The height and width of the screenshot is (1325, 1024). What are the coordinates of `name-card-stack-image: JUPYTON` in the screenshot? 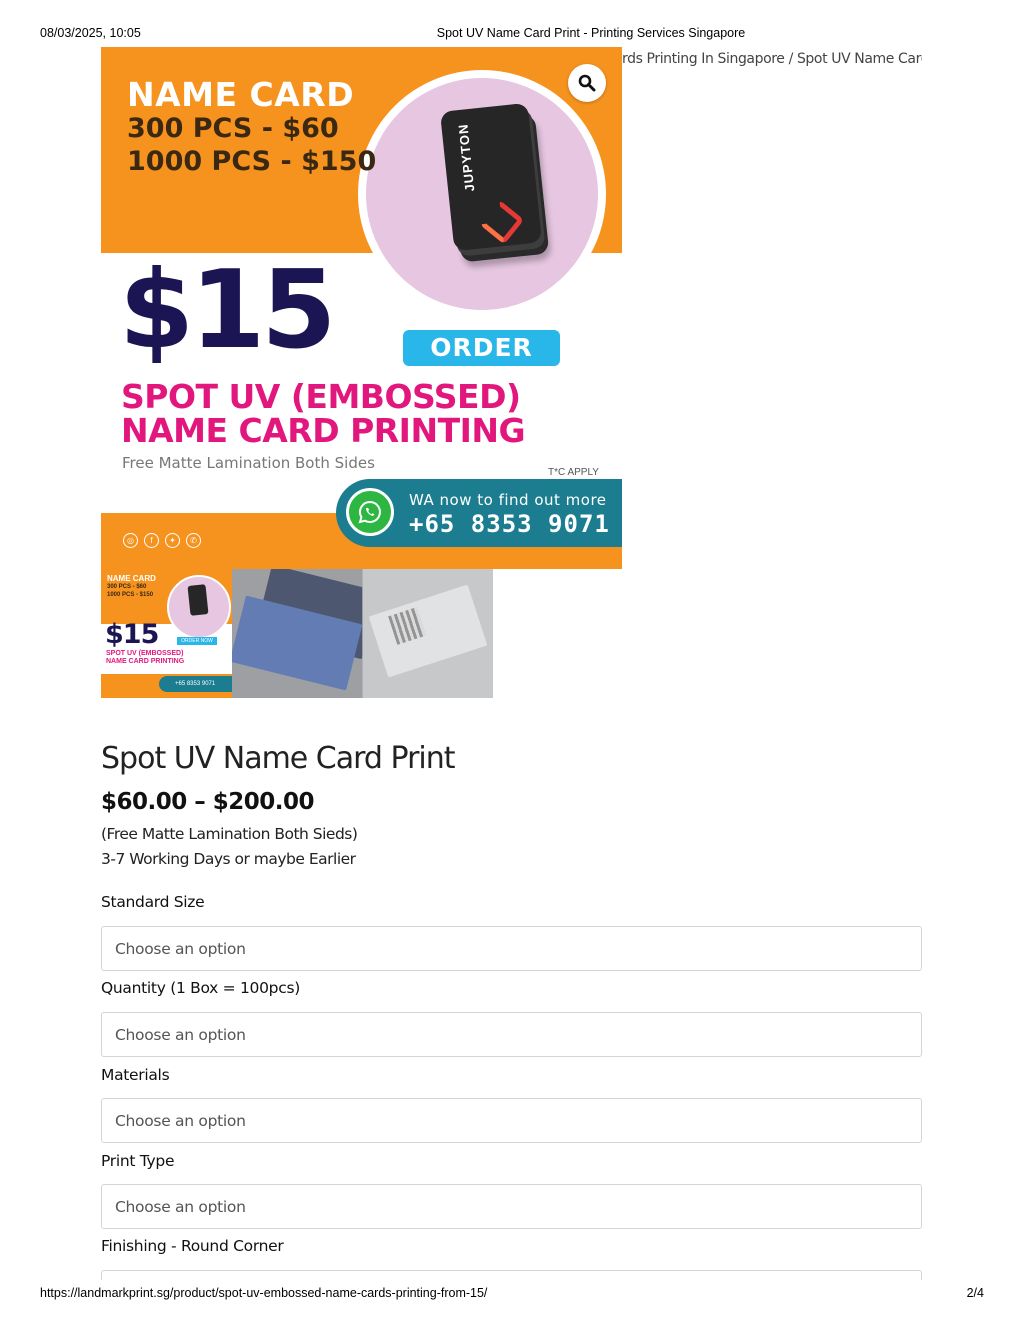 It's located at (491, 177).